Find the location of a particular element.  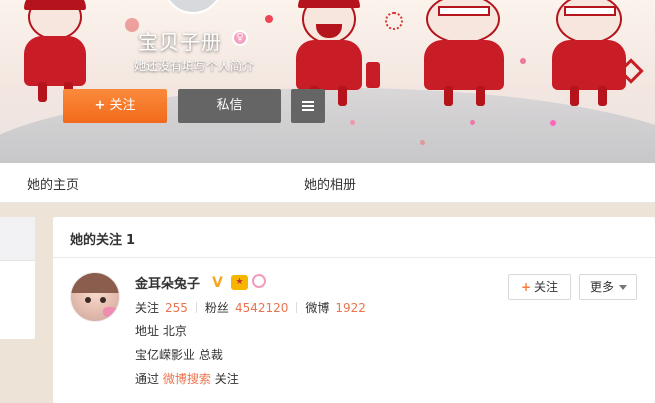

tab-home: 她的主页 is located at coordinates (53, 183).